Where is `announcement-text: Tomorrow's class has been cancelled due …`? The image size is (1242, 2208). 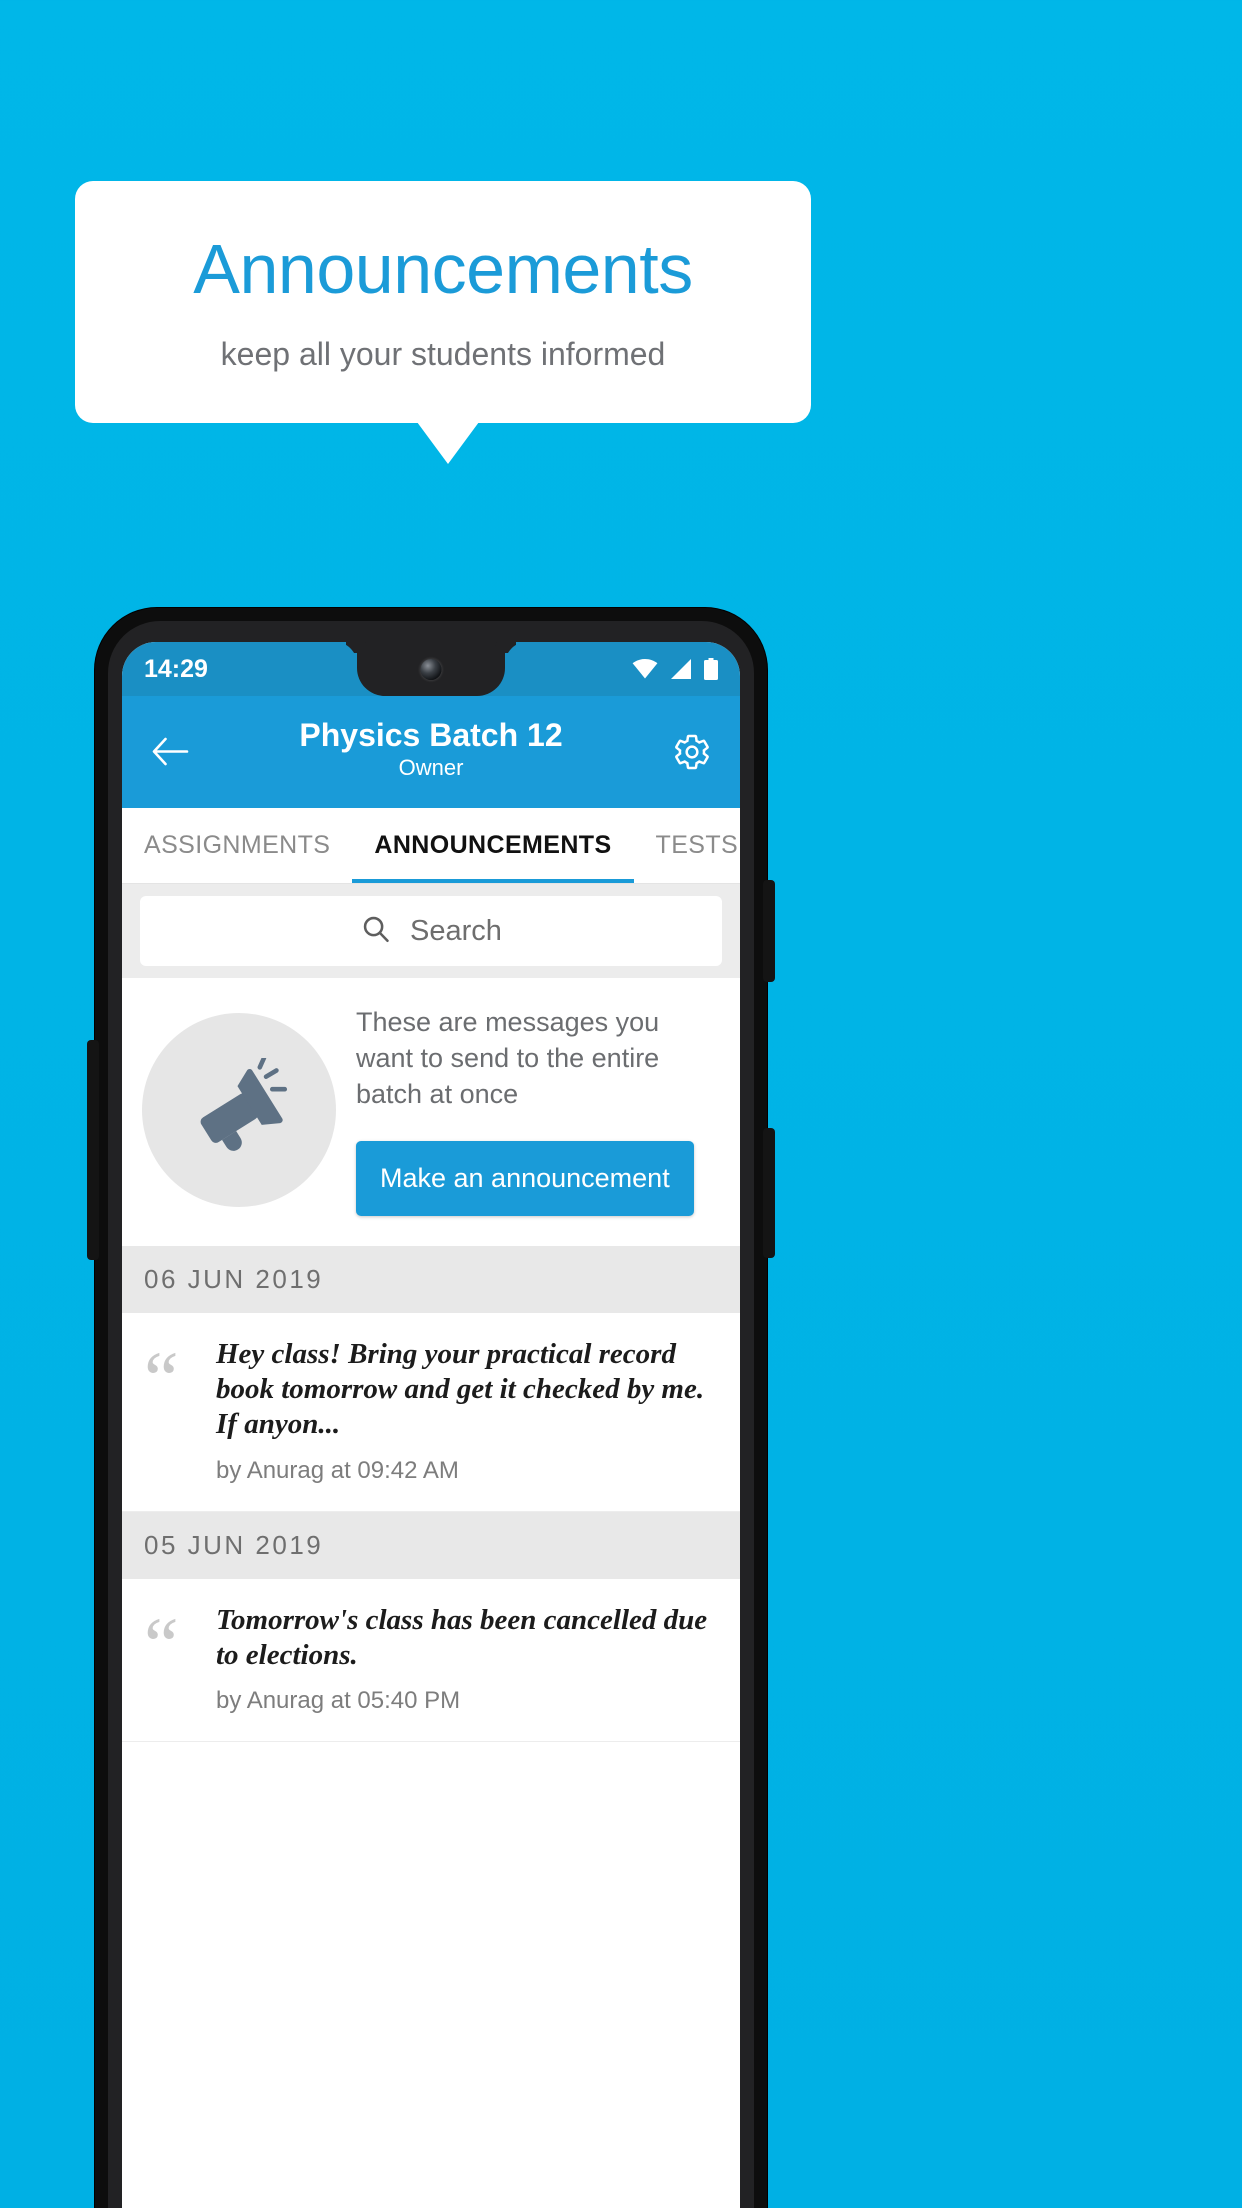
announcement-text: Tomorrow's class has been cancelled due … is located at coordinates (462, 1637).